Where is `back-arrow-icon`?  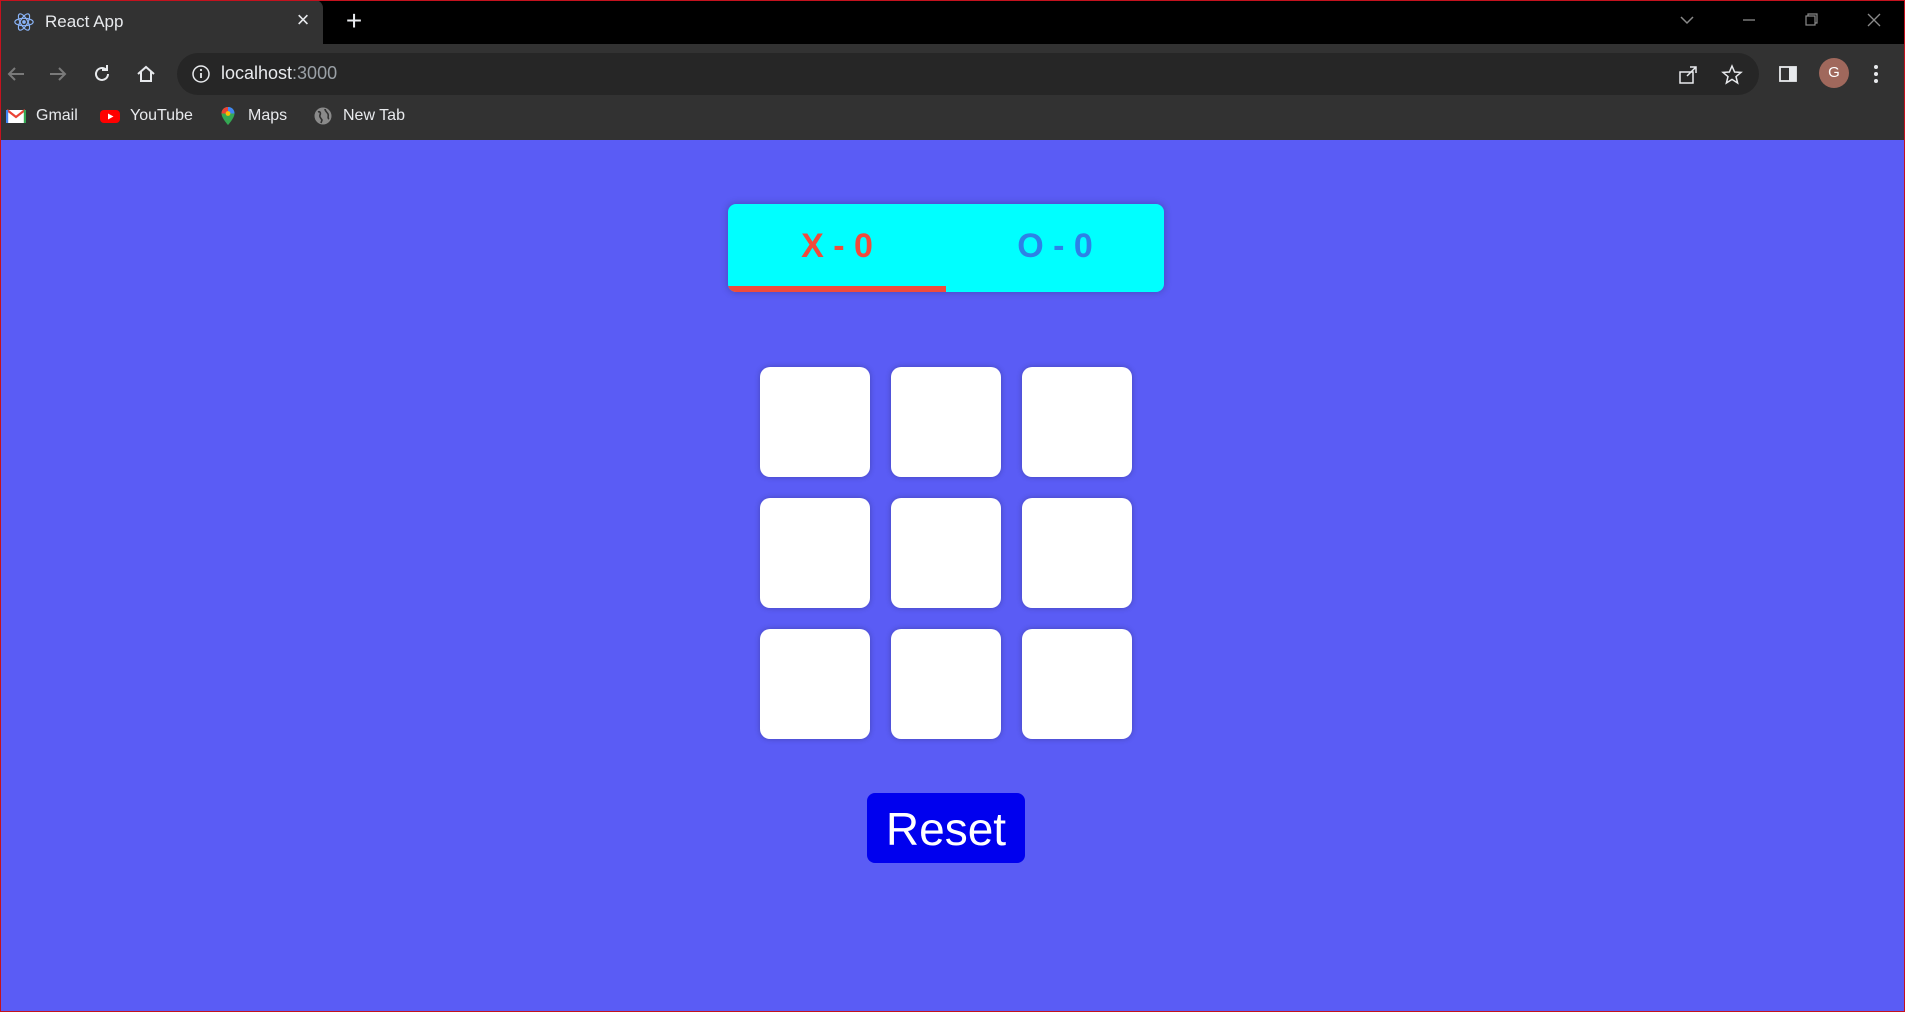
back-arrow-icon is located at coordinates (16, 74).